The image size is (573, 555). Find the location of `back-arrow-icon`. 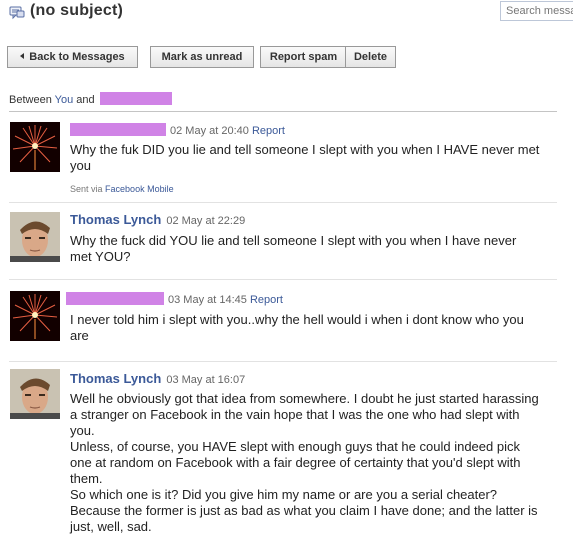

back-arrow-icon is located at coordinates (22, 56).